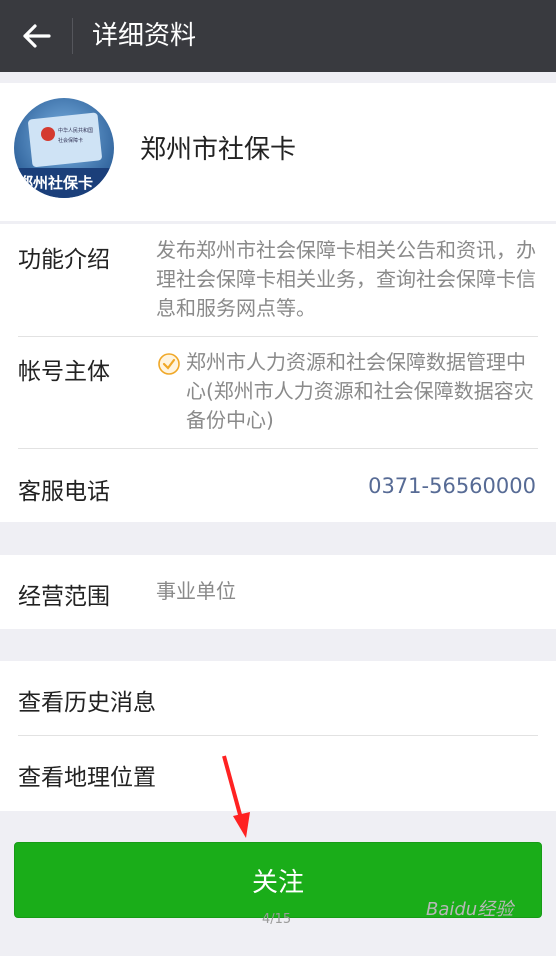 The height and width of the screenshot is (956, 556). I want to click on back-button, so click(36, 36).